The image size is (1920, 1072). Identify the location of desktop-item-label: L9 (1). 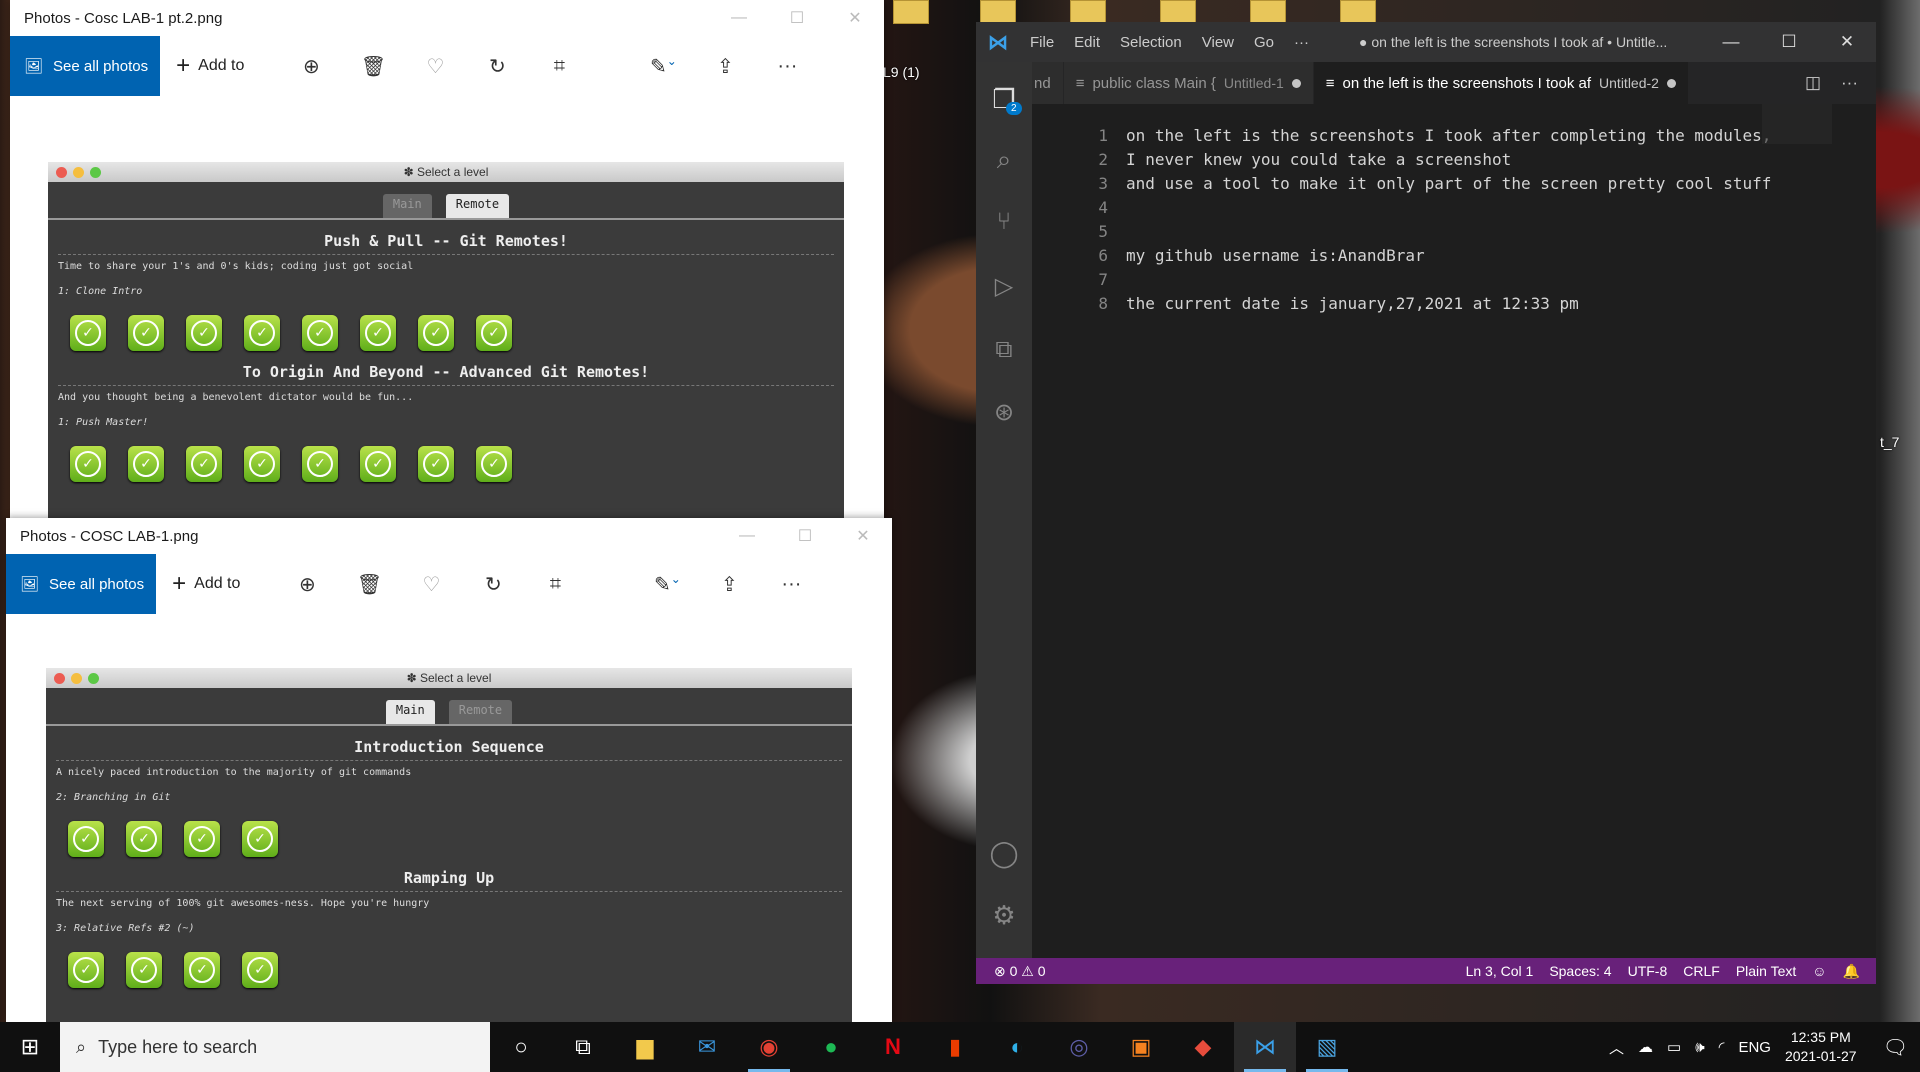
(901, 72).